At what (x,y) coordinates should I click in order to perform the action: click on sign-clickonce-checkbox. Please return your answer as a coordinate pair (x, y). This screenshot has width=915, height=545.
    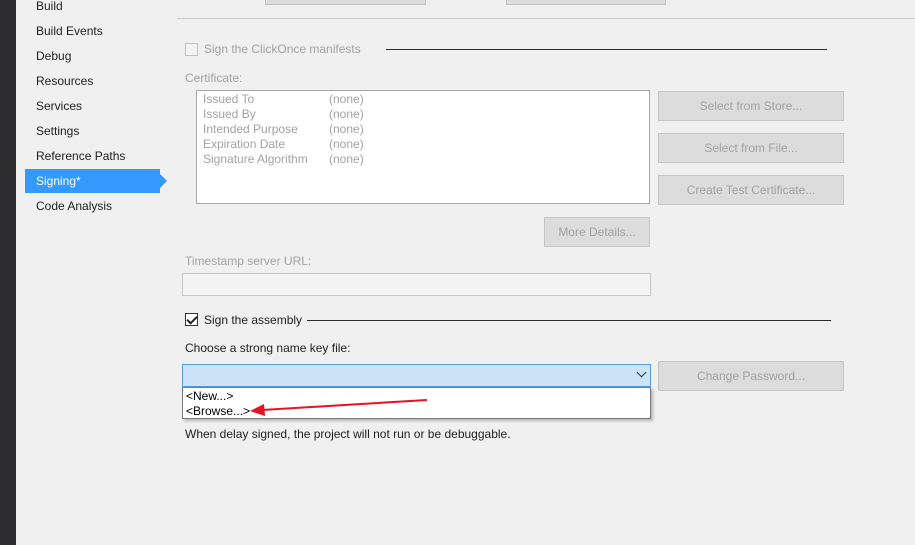
    Looking at the image, I should click on (191, 49).